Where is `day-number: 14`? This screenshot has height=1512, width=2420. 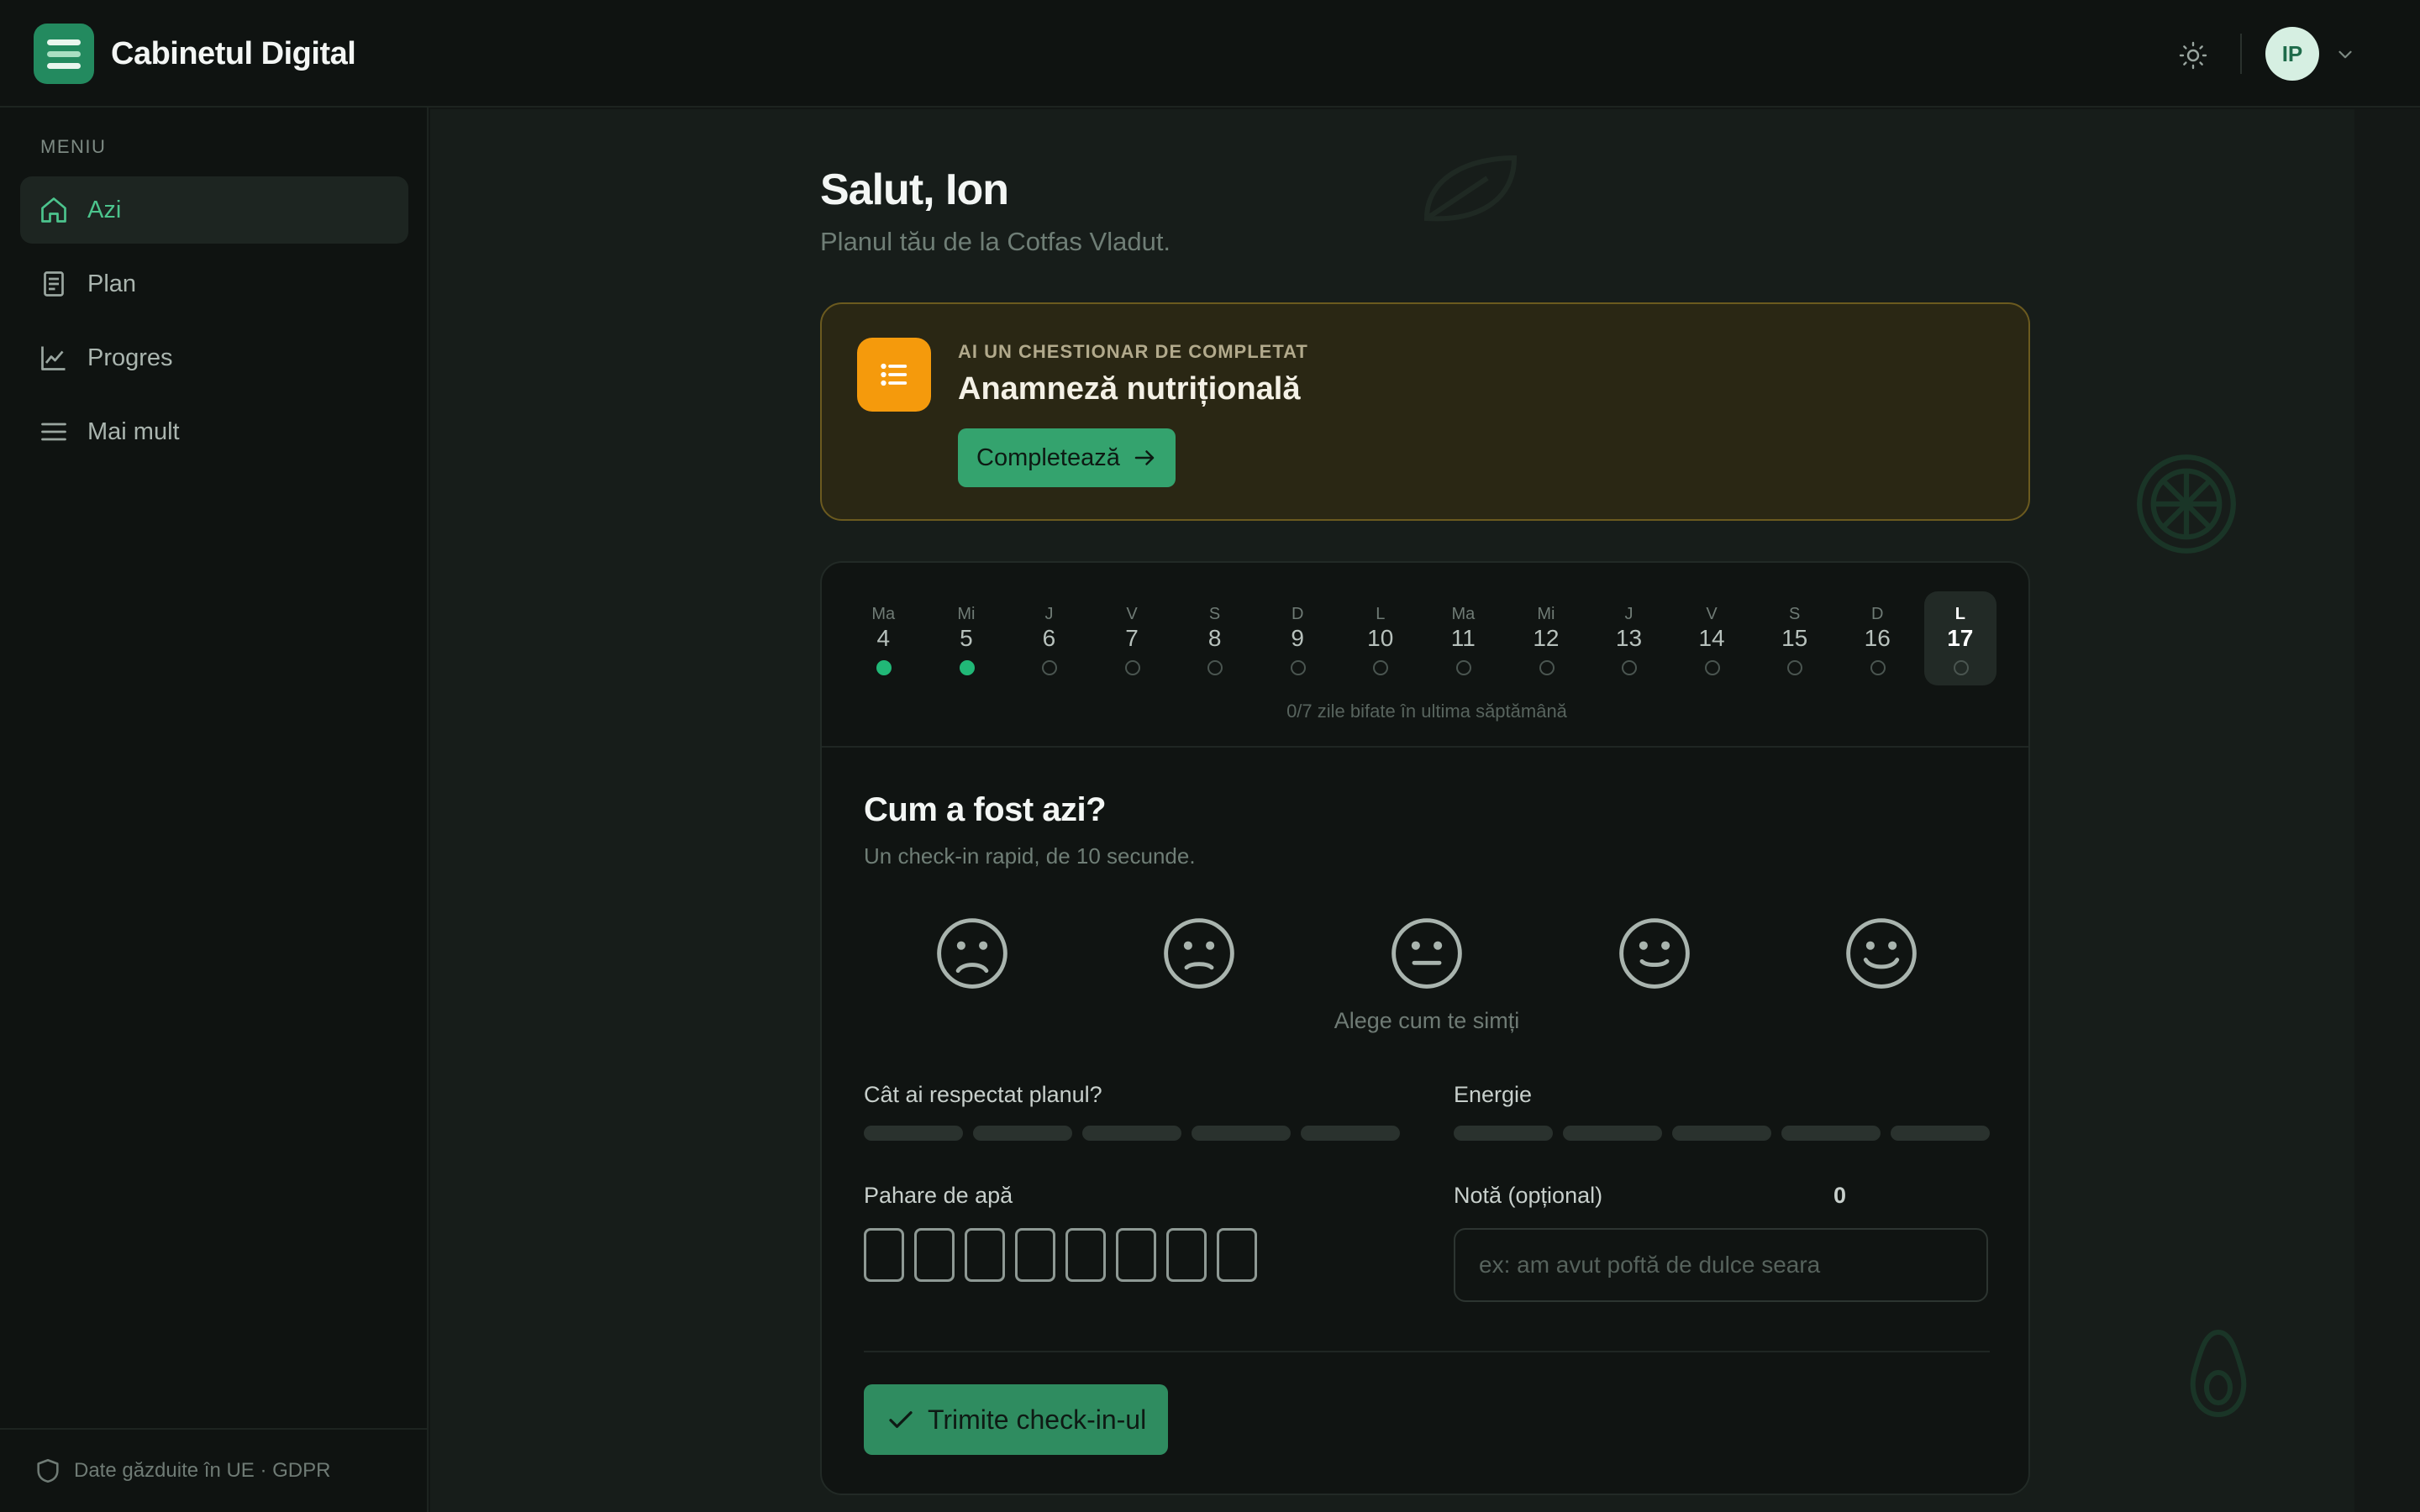 day-number: 14 is located at coordinates (1711, 638).